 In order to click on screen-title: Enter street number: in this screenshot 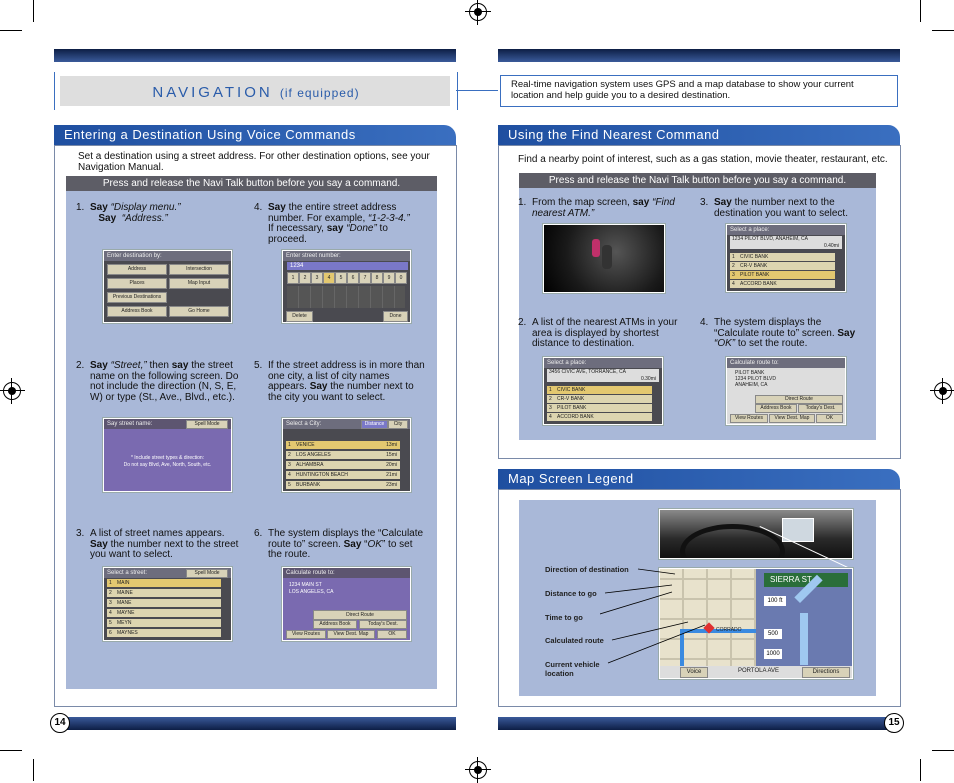, I will do `click(346, 256)`.